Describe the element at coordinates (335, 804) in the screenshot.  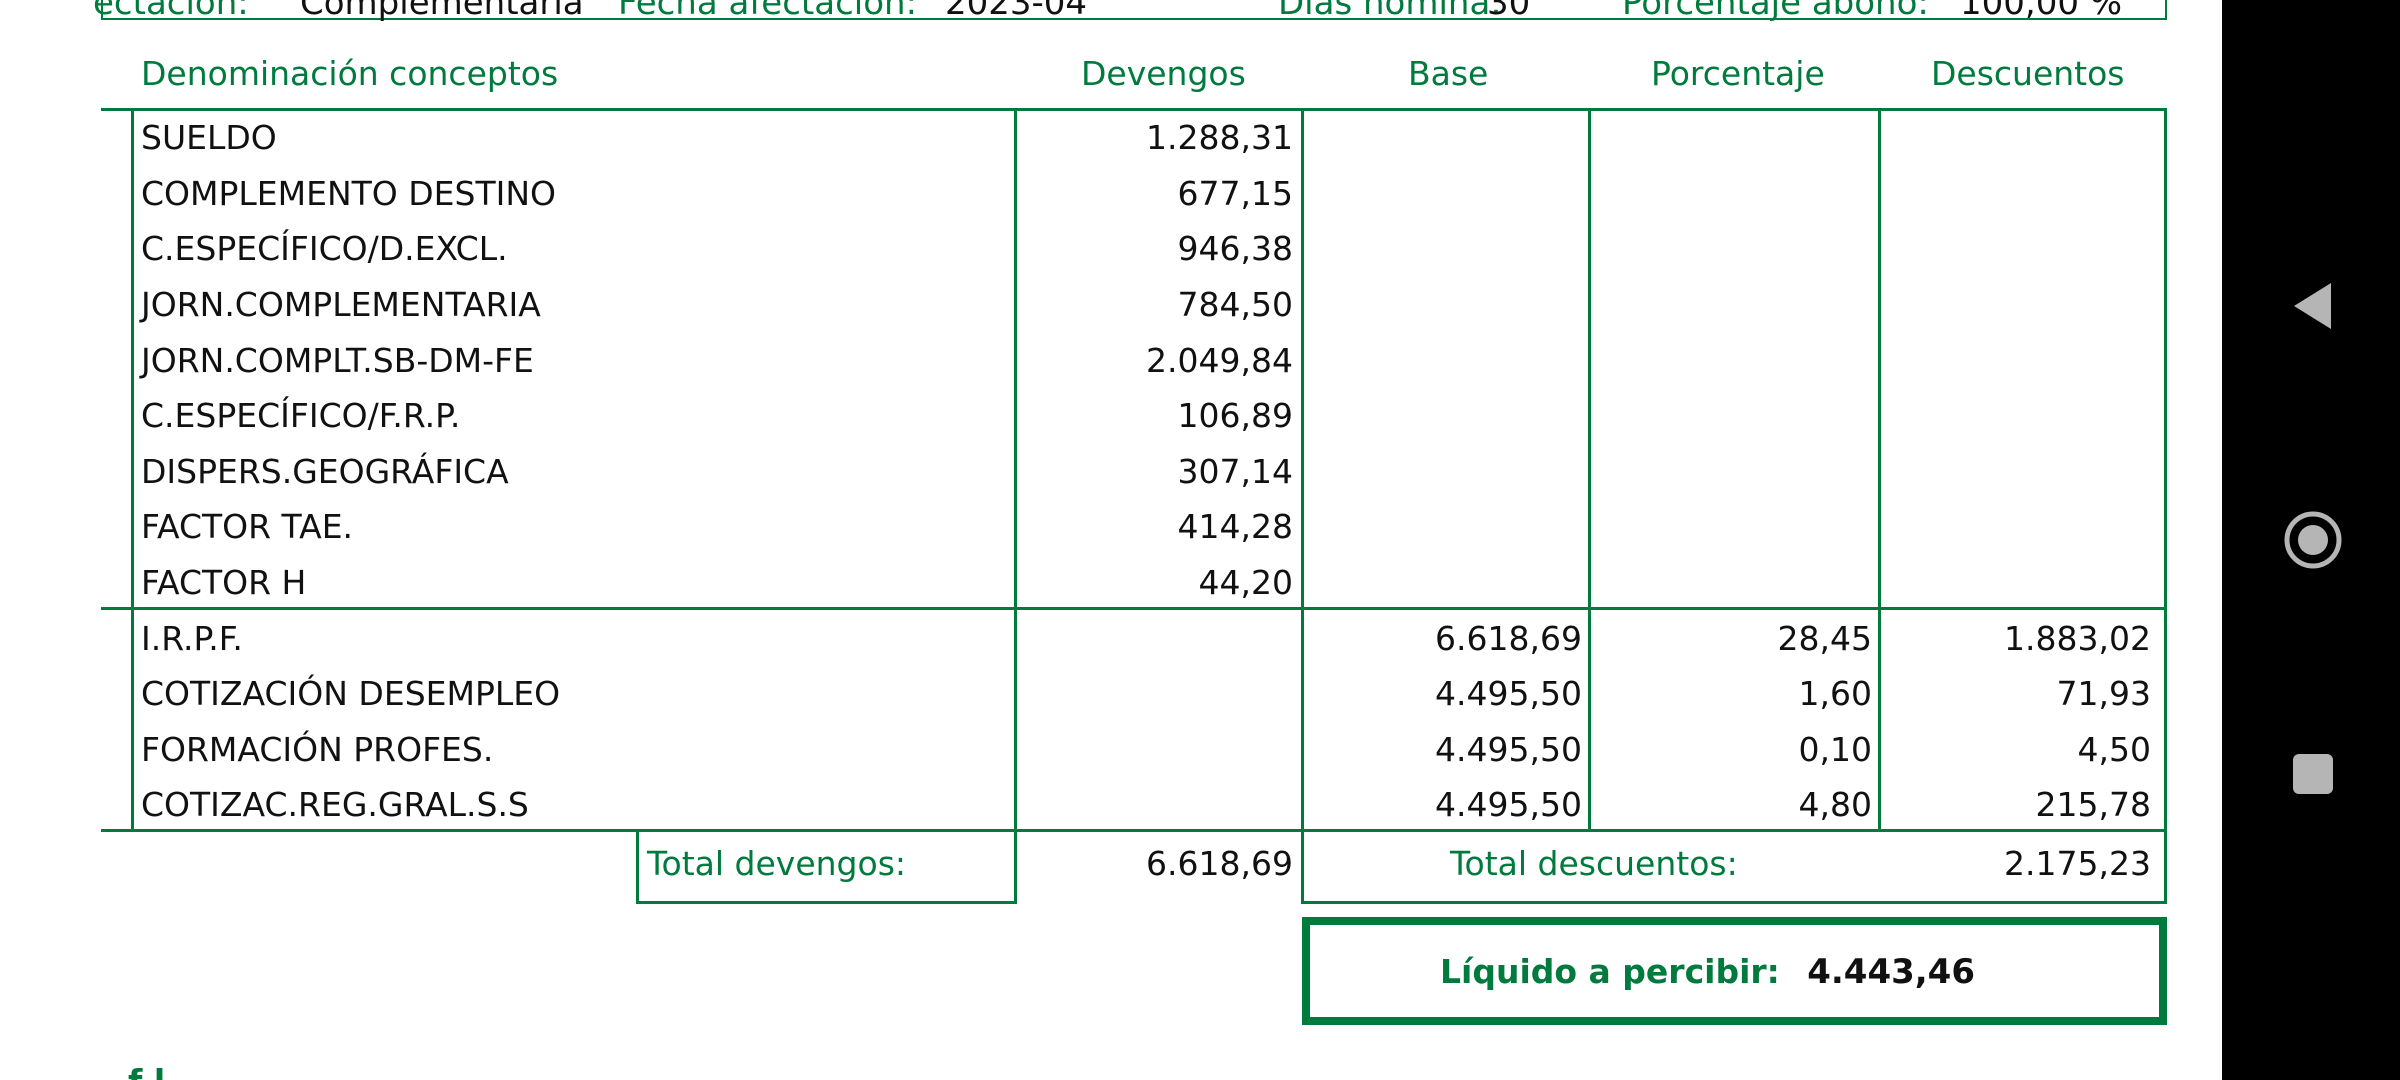
I see `table-row-concept: COTIZAC.REG.GRAL.S.S` at that location.